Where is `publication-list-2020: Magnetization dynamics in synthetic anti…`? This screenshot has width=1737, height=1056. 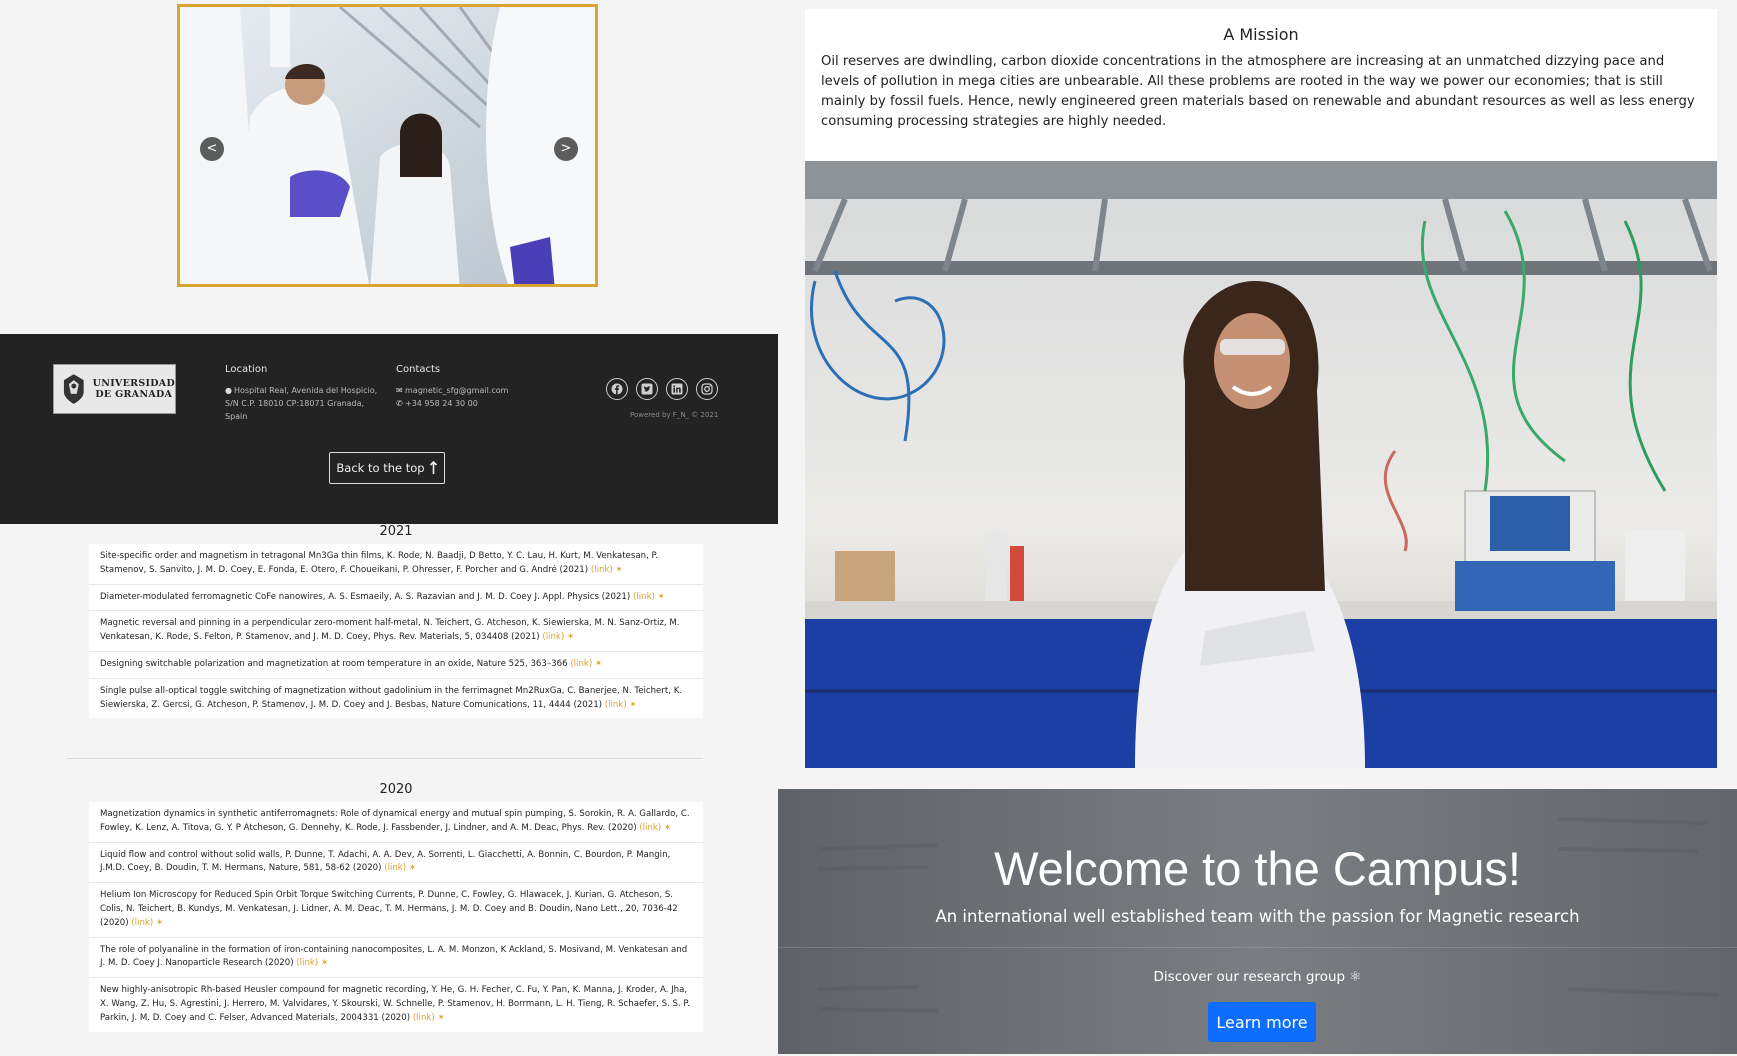 publication-list-2020: Magnetization dynamics in synthetic anti… is located at coordinates (396, 917).